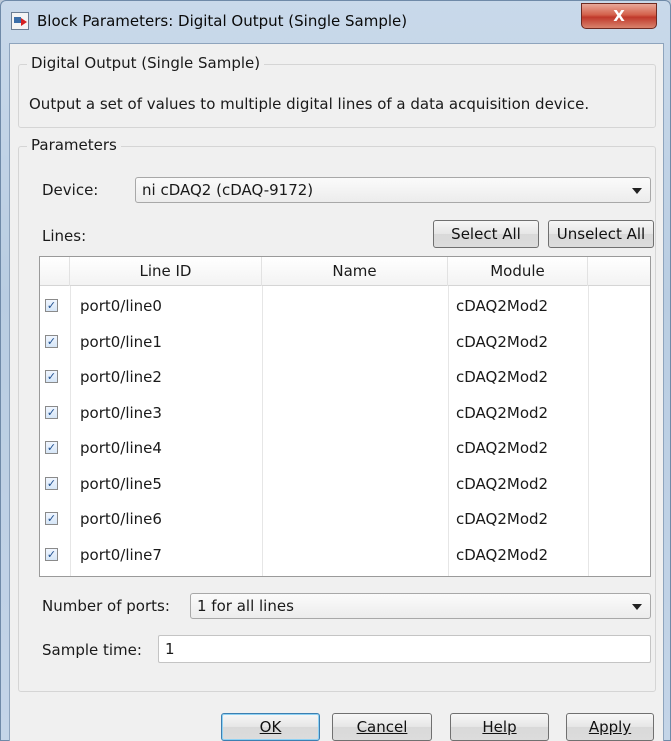 This screenshot has width=671, height=741. Describe the element at coordinates (345, 448) in the screenshot. I see `table-row: ✓ port0/line4 cDAQ2Mod2` at that location.